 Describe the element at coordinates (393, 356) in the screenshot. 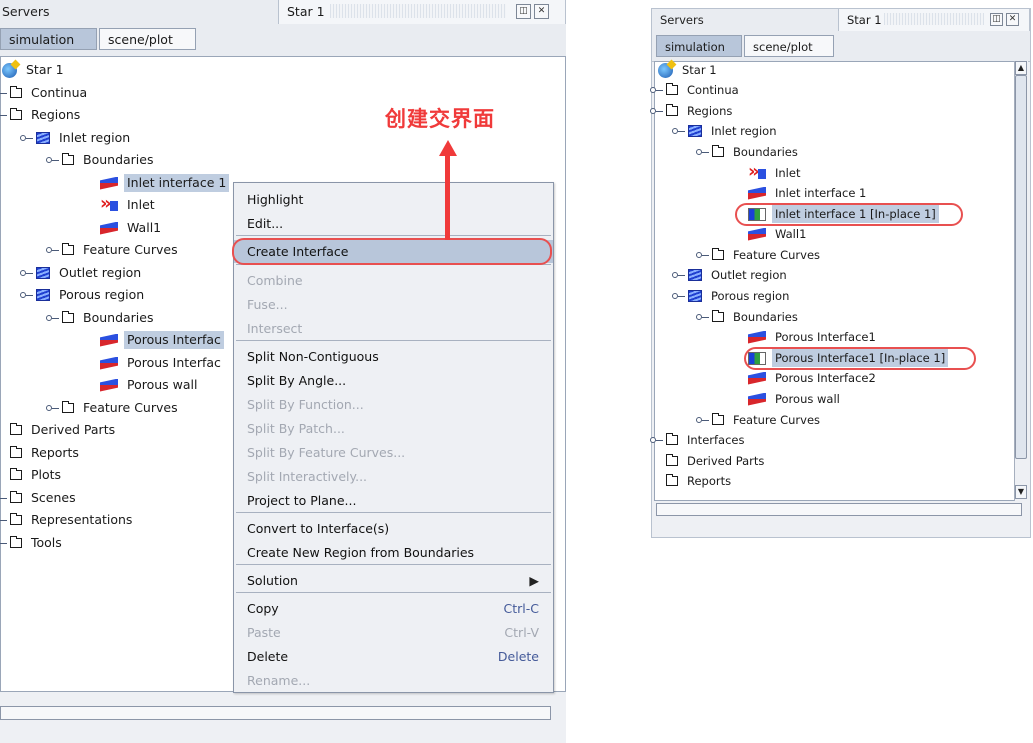

I see `menu-item-split-non-contiguous: Split Non-Contiguous` at that location.